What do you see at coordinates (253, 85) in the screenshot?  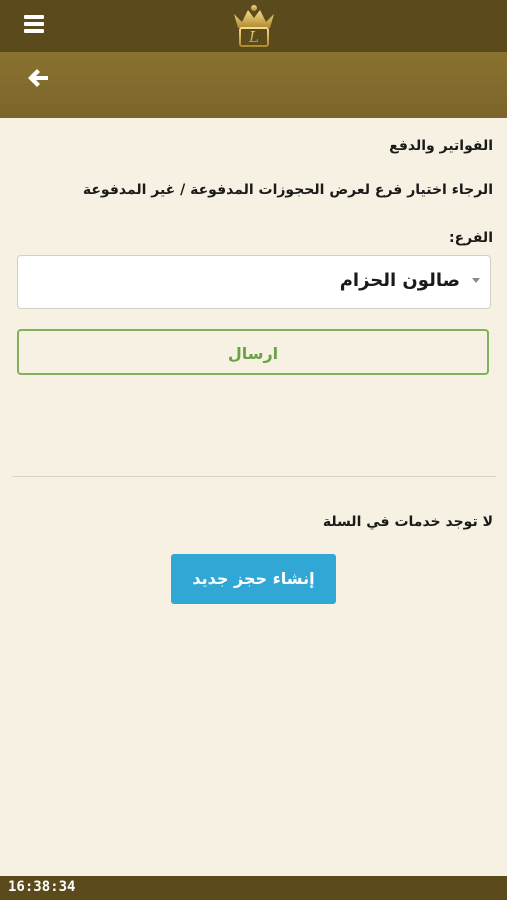 I see `sub-header-bar` at bounding box center [253, 85].